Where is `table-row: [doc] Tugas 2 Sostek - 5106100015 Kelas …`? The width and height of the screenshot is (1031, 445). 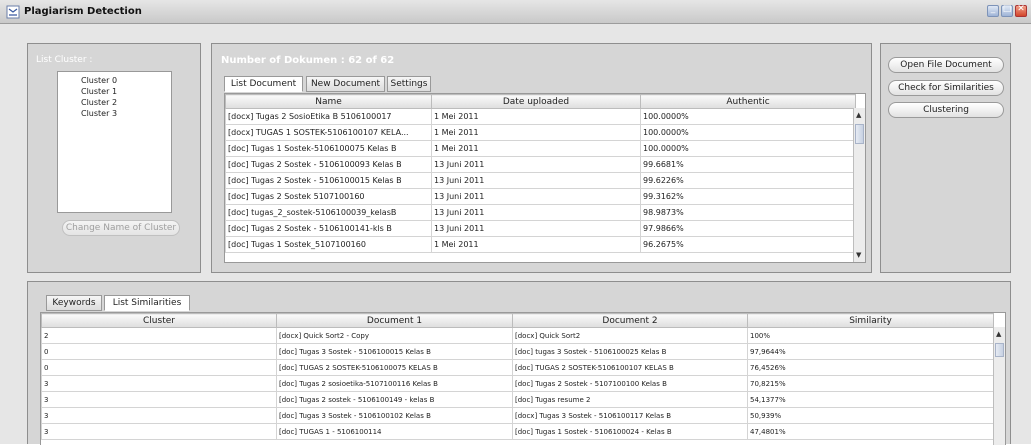 table-row: [doc] Tugas 2 Sostek - 5106100015 Kelas … is located at coordinates (540, 180).